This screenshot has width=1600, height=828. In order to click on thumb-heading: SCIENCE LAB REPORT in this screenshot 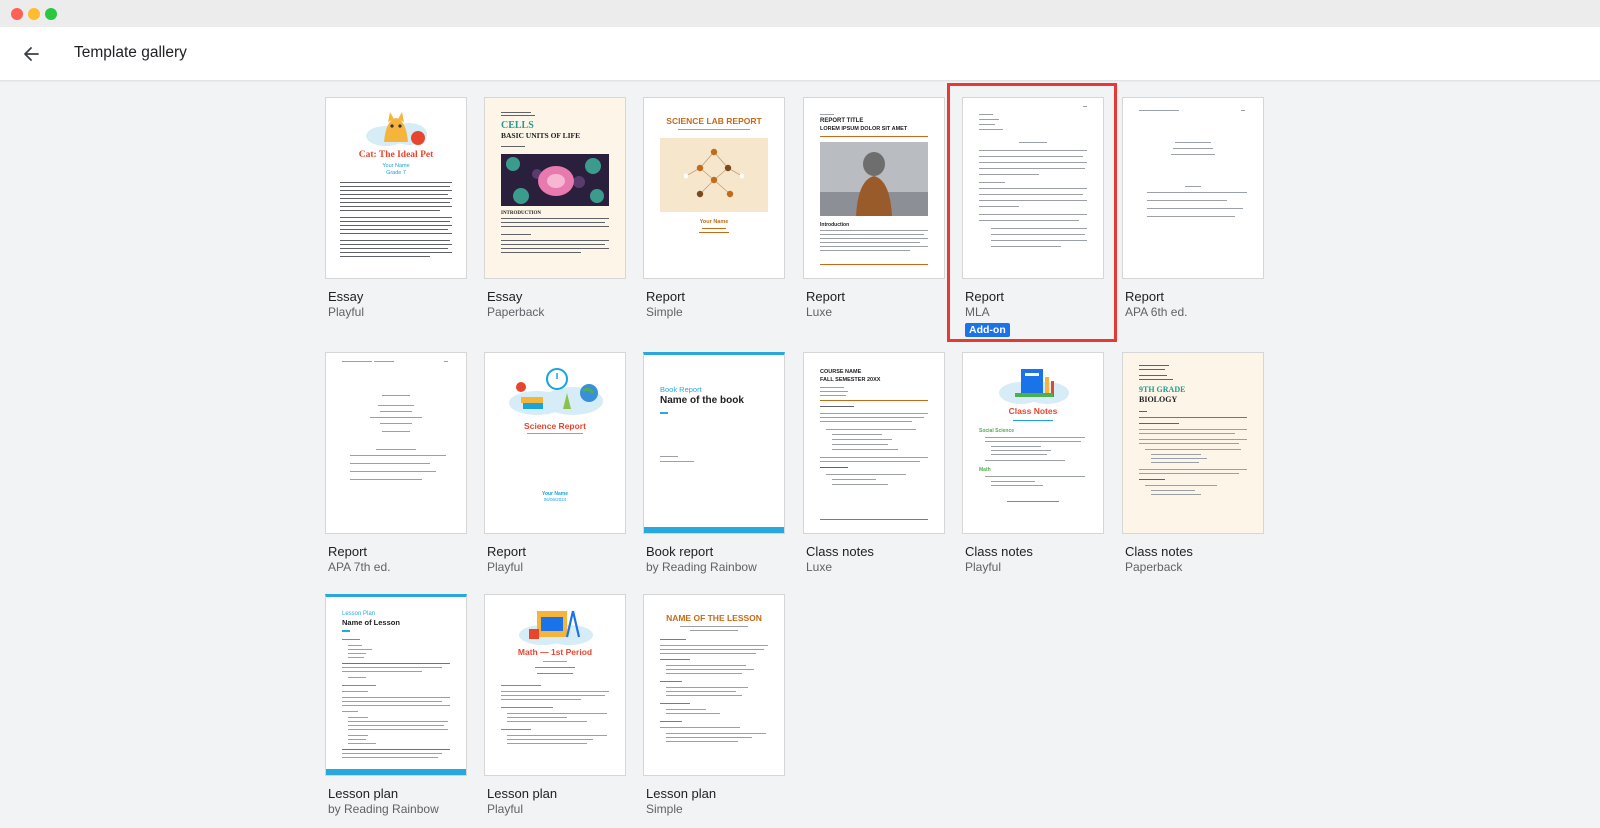, I will do `click(714, 121)`.